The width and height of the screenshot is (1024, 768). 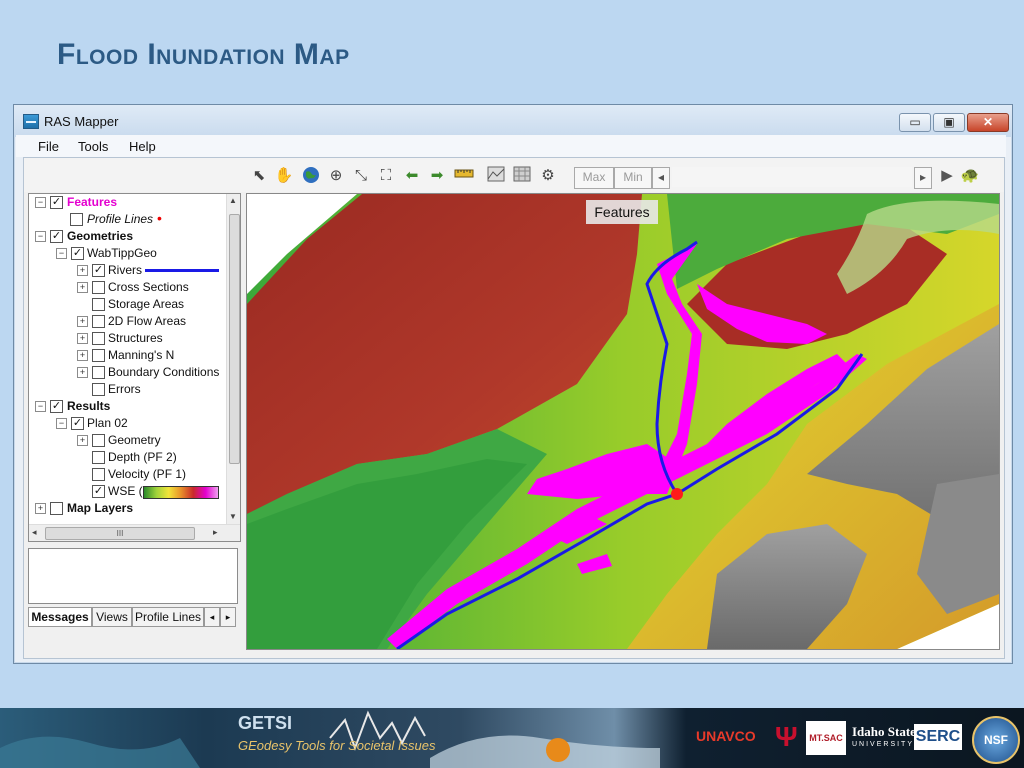 I want to click on features-label: Features, so click(x=92, y=202).